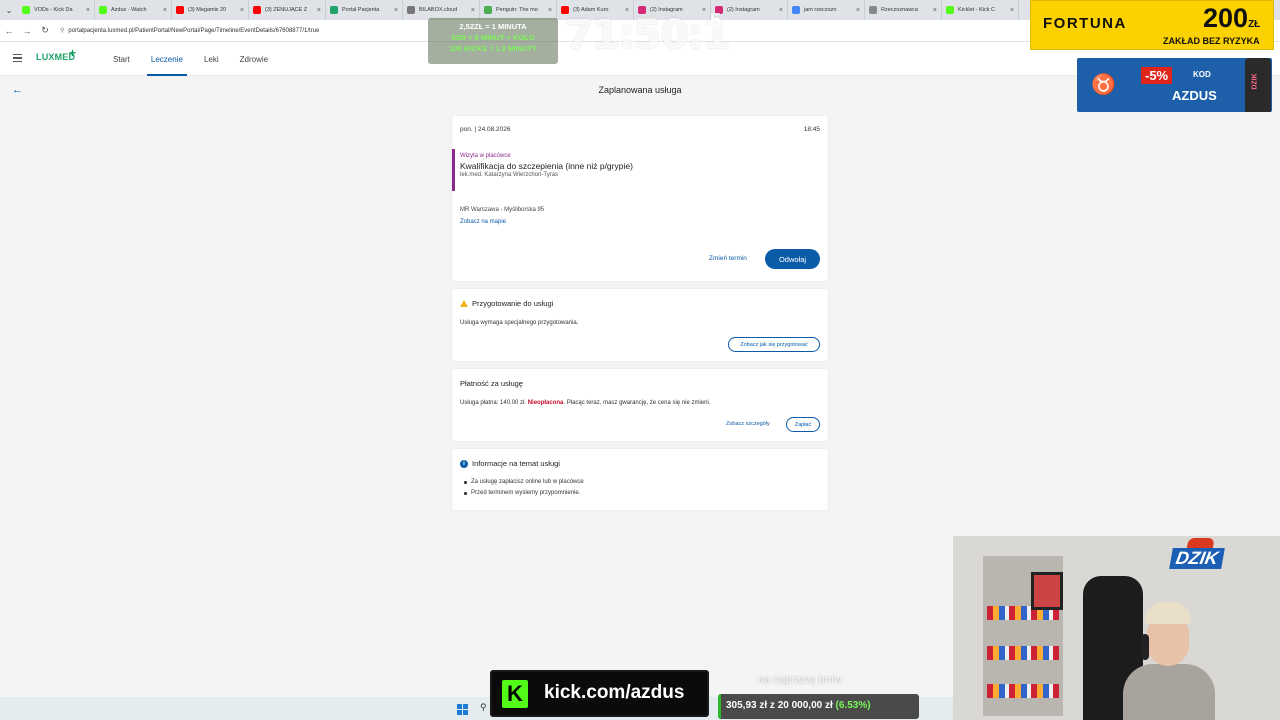  What do you see at coordinates (485, 129) in the screenshot?
I see `appointment-date: pon. | 24.08.2026` at bounding box center [485, 129].